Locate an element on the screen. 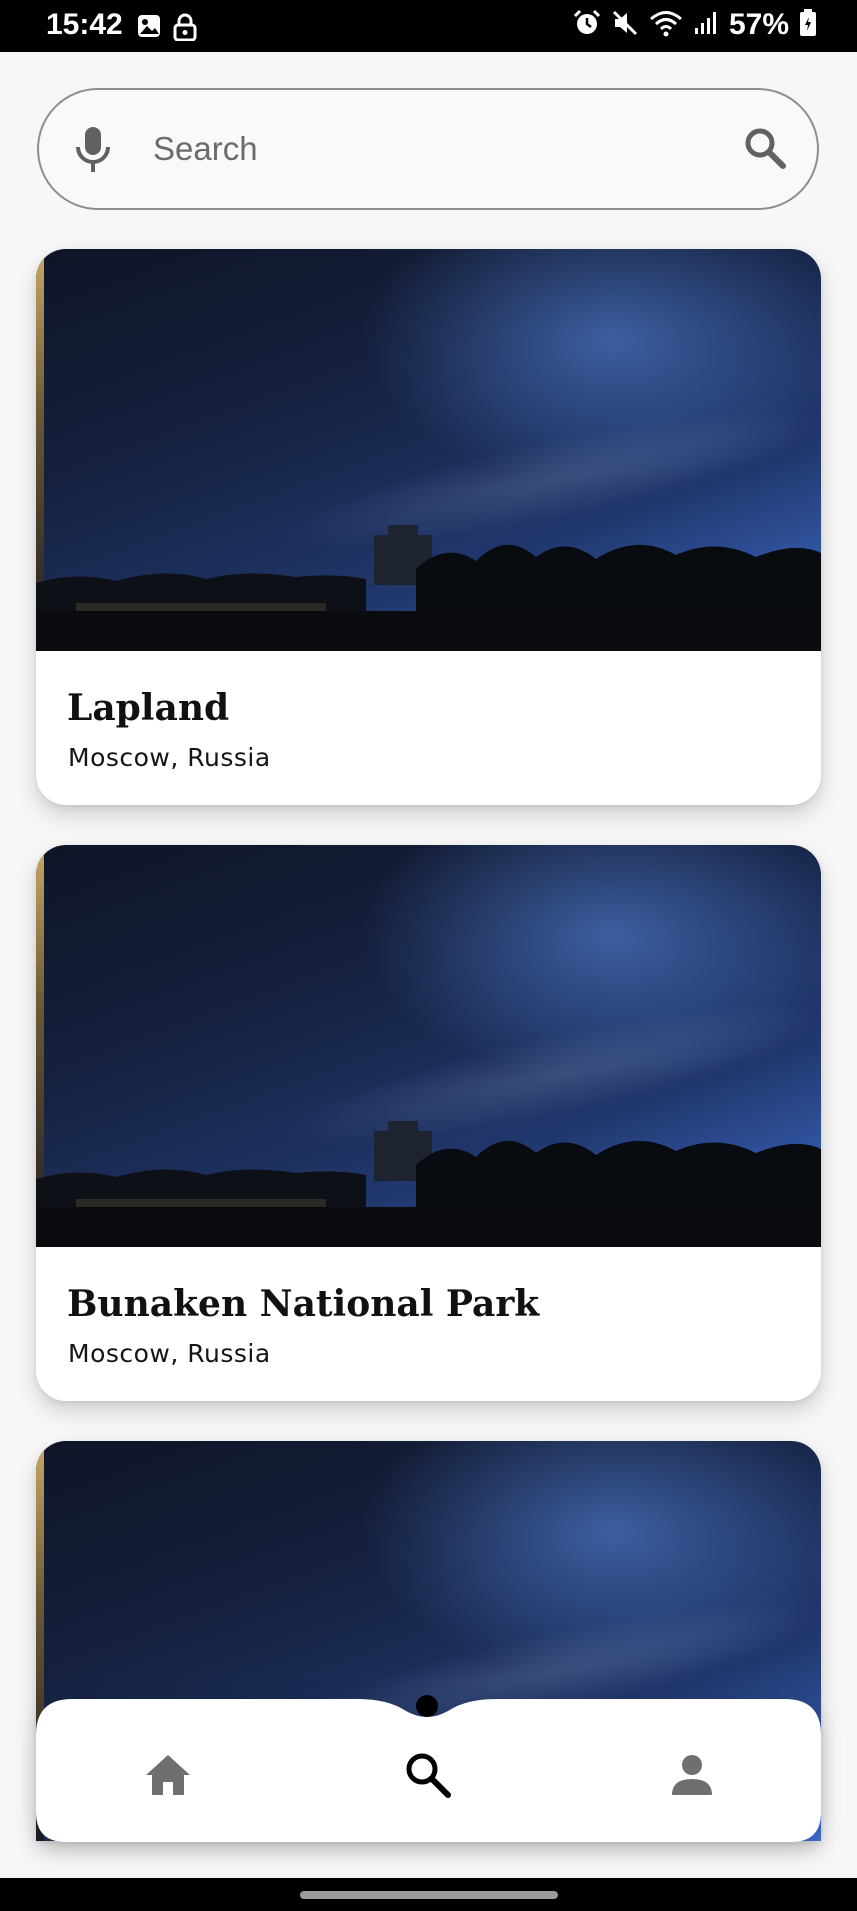 This screenshot has height=1911, width=857. search-icon is located at coordinates (765, 150).